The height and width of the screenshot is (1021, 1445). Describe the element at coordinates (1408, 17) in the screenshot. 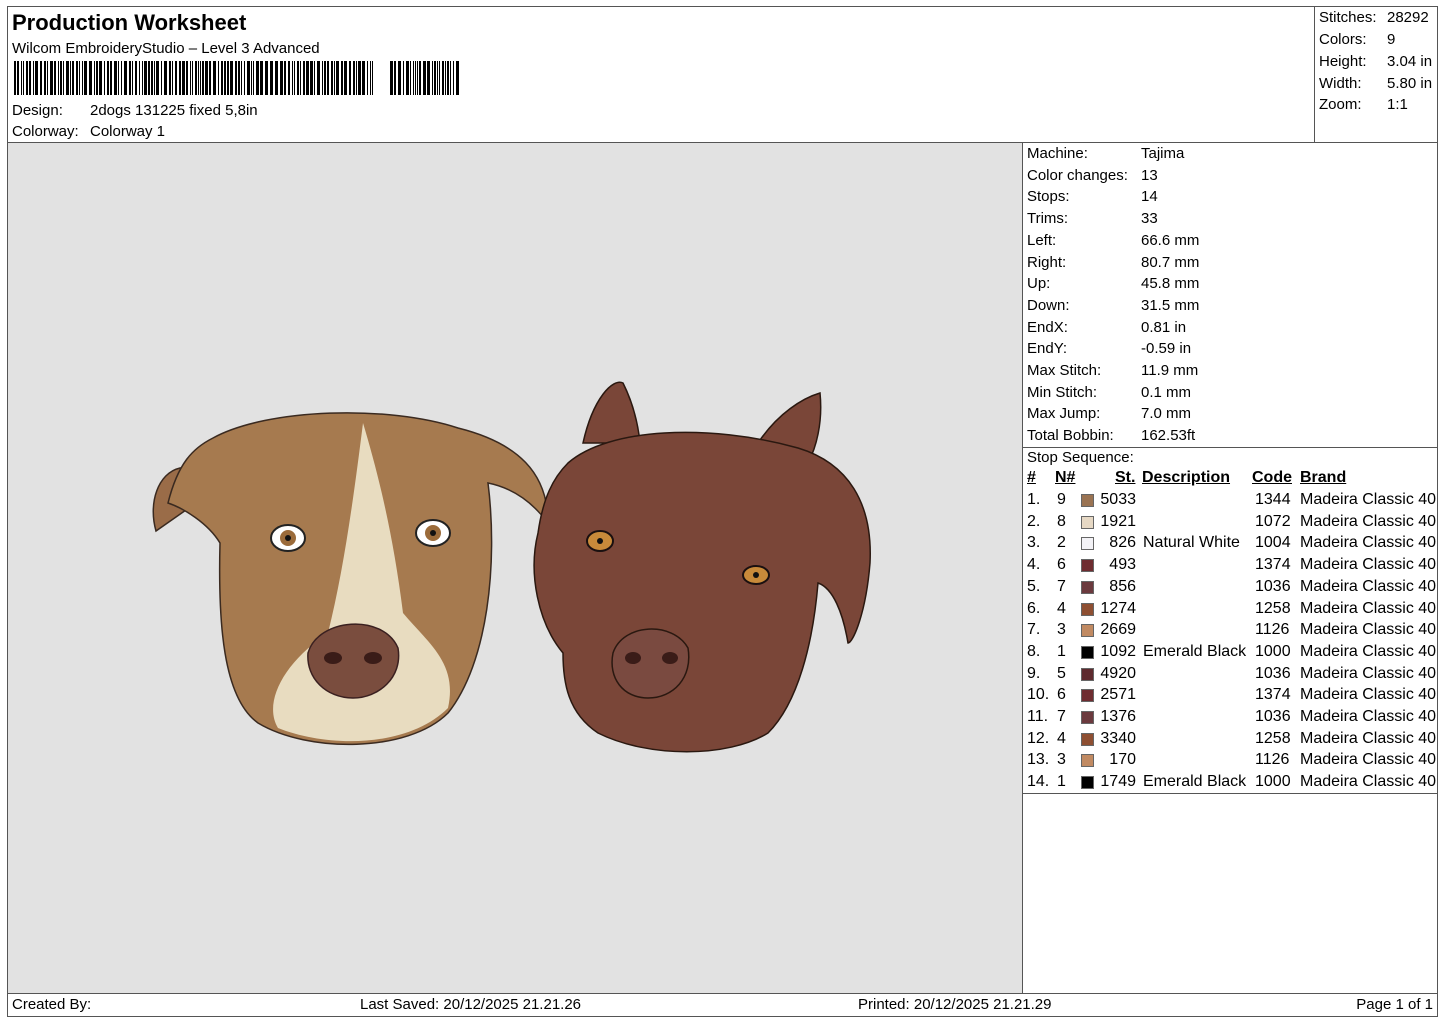

I see `stat-value: 28292` at that location.